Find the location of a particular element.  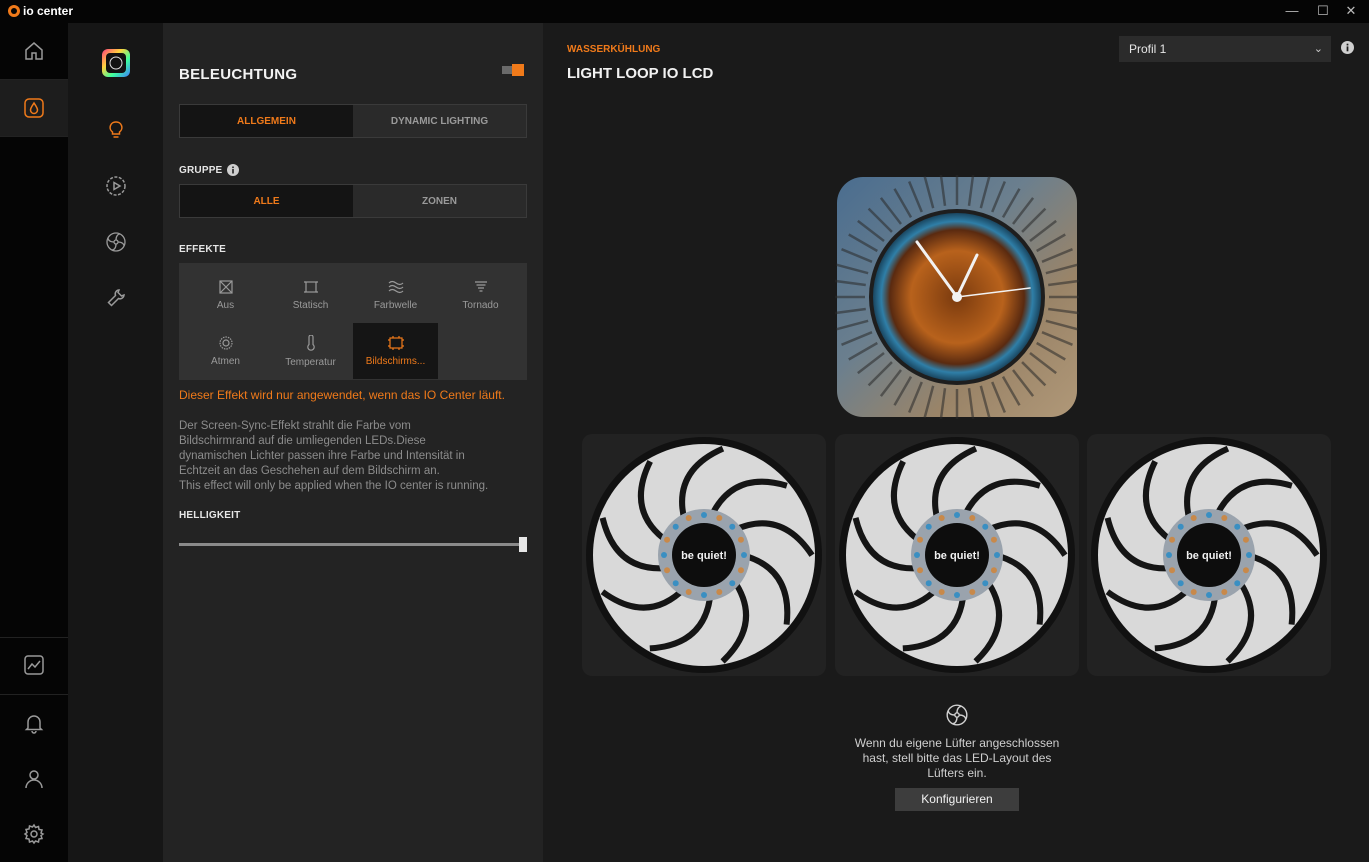

app-title: io center is located at coordinates (48, 11).